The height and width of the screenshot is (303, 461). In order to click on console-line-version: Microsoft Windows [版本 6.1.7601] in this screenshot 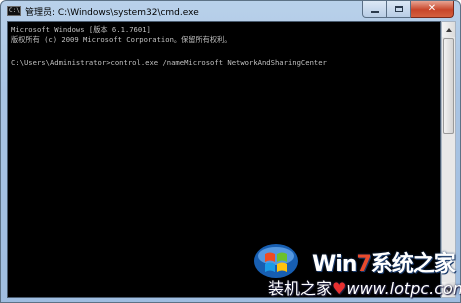, I will do `click(81, 29)`.